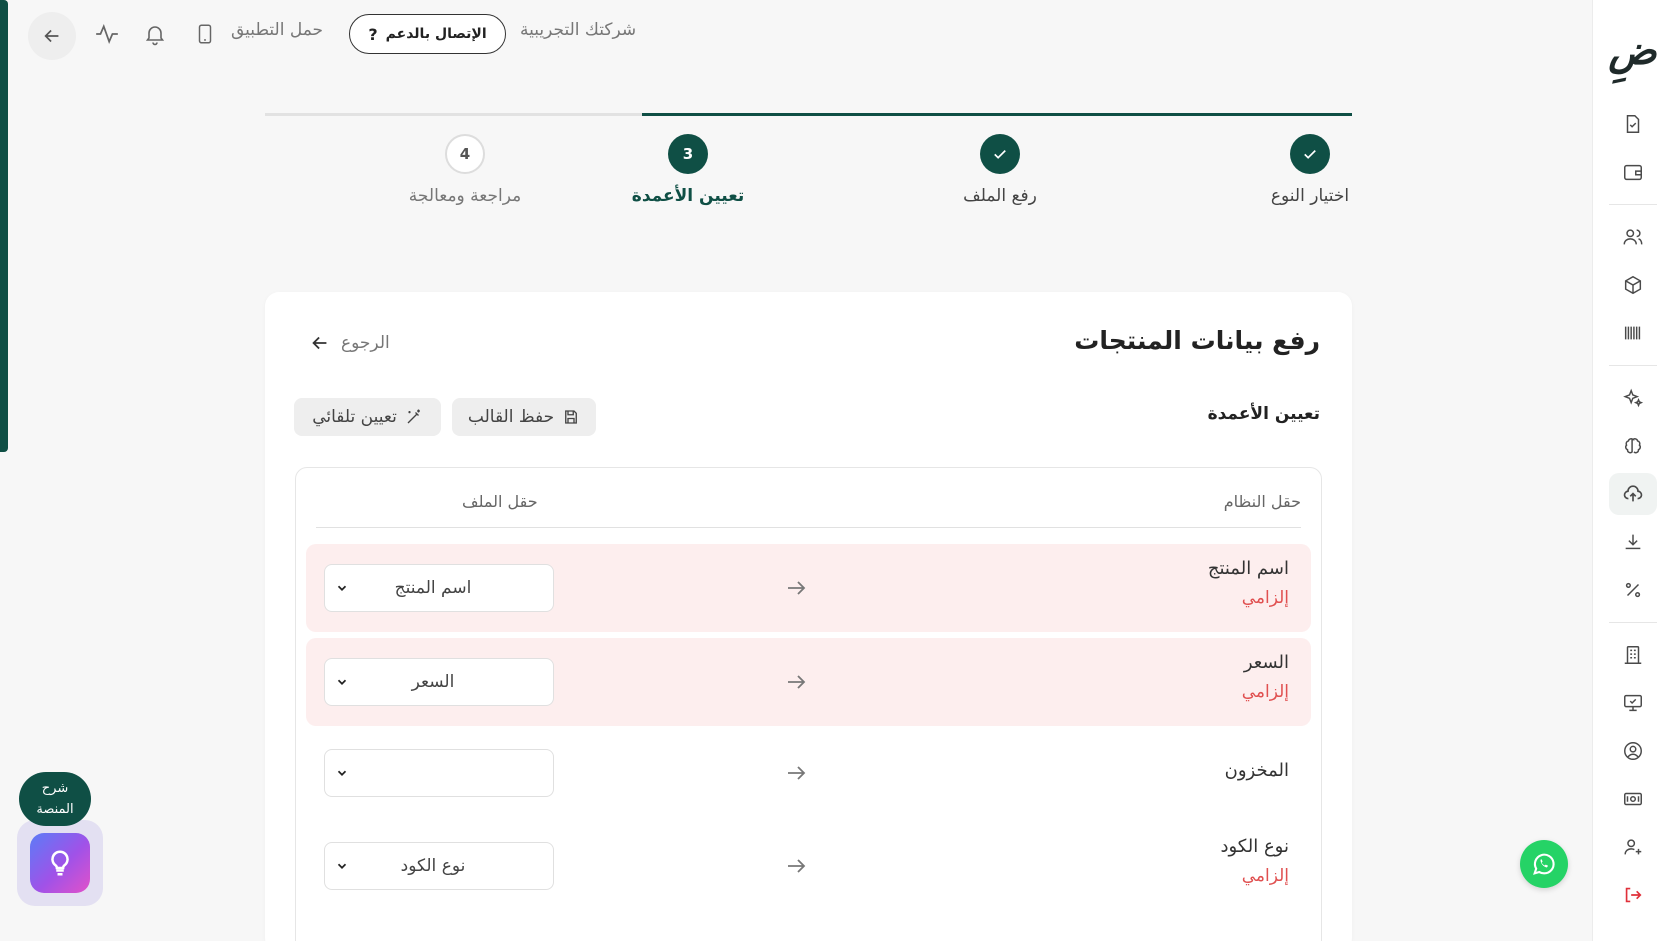 This screenshot has height=941, width=1672. I want to click on bell-icon, so click(155, 36).